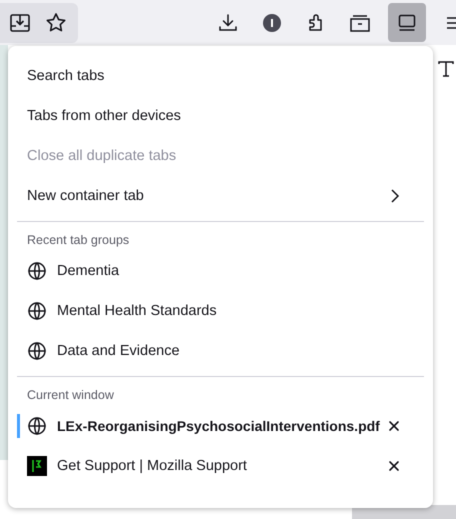 This screenshot has width=456, height=519. I want to click on menu-item: New container tab, so click(220, 196).